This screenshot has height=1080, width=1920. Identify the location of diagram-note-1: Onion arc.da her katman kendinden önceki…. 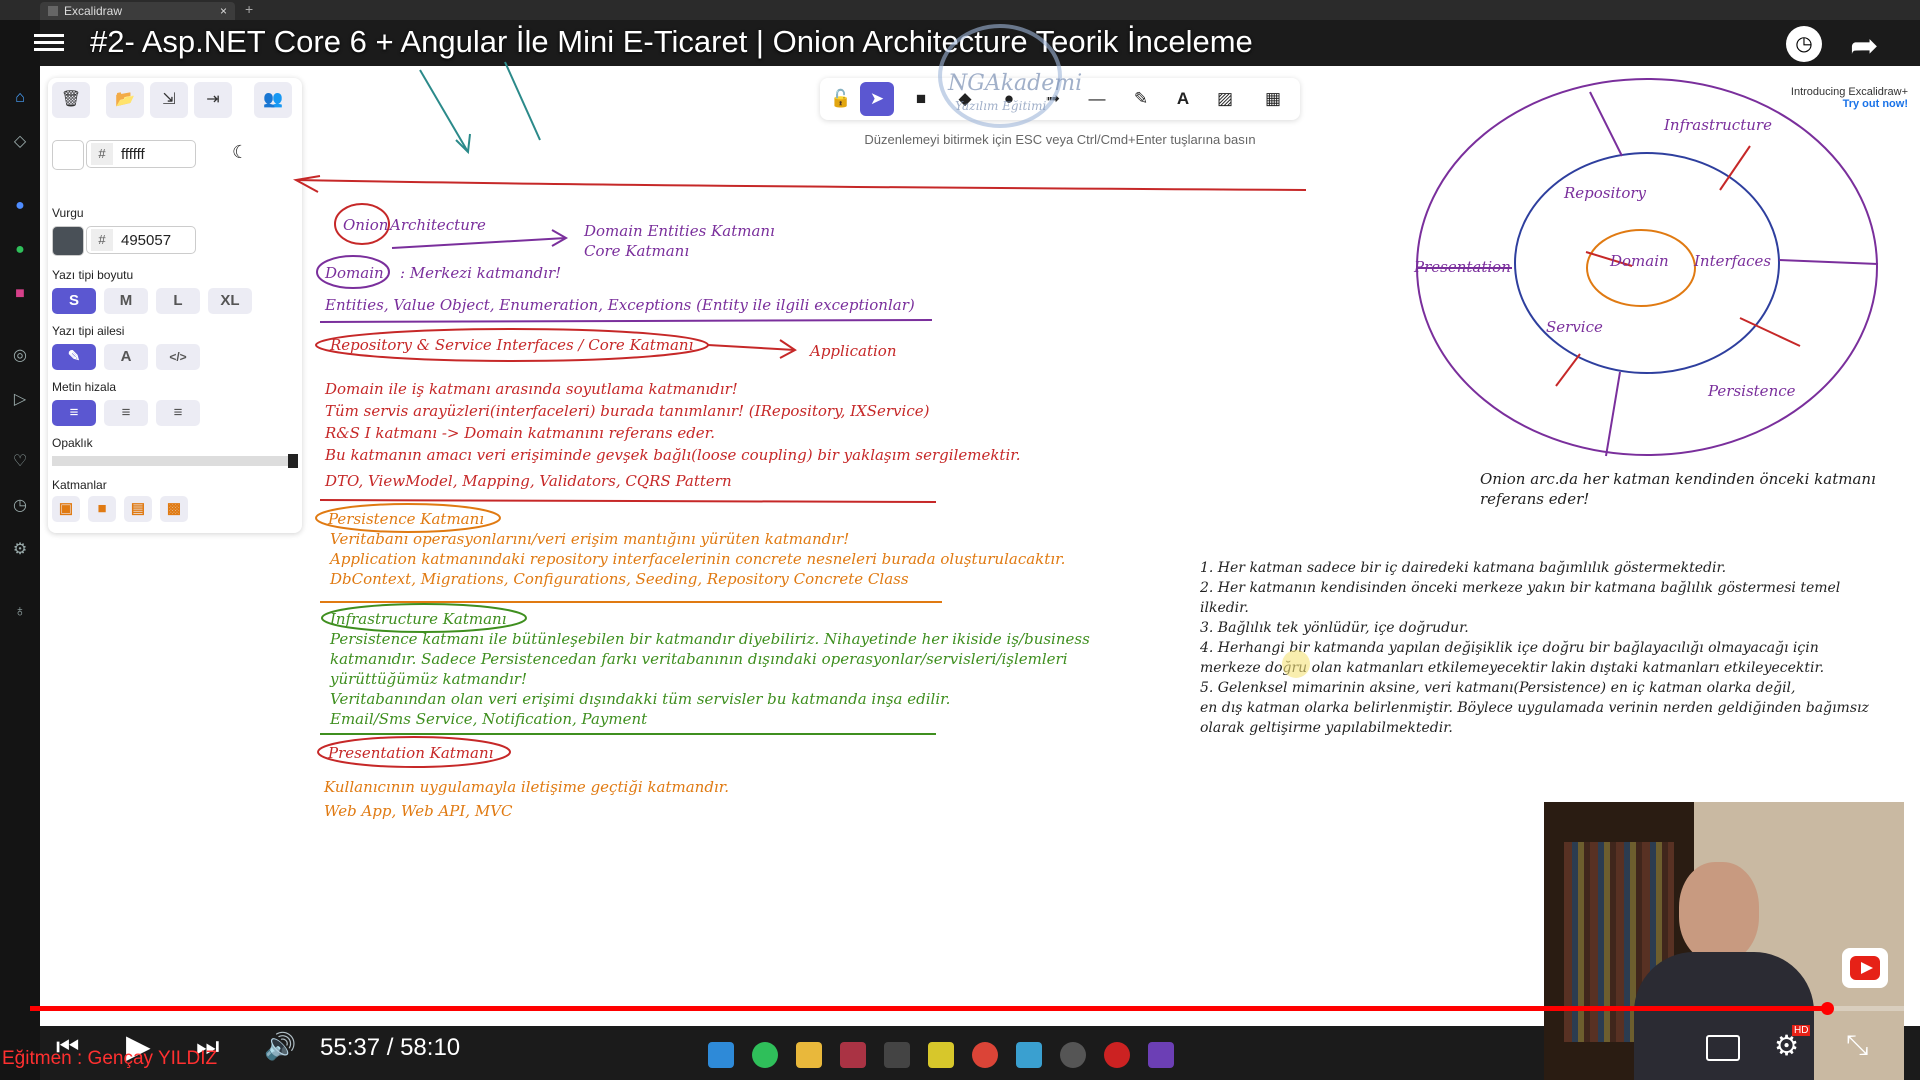
(1678, 479).